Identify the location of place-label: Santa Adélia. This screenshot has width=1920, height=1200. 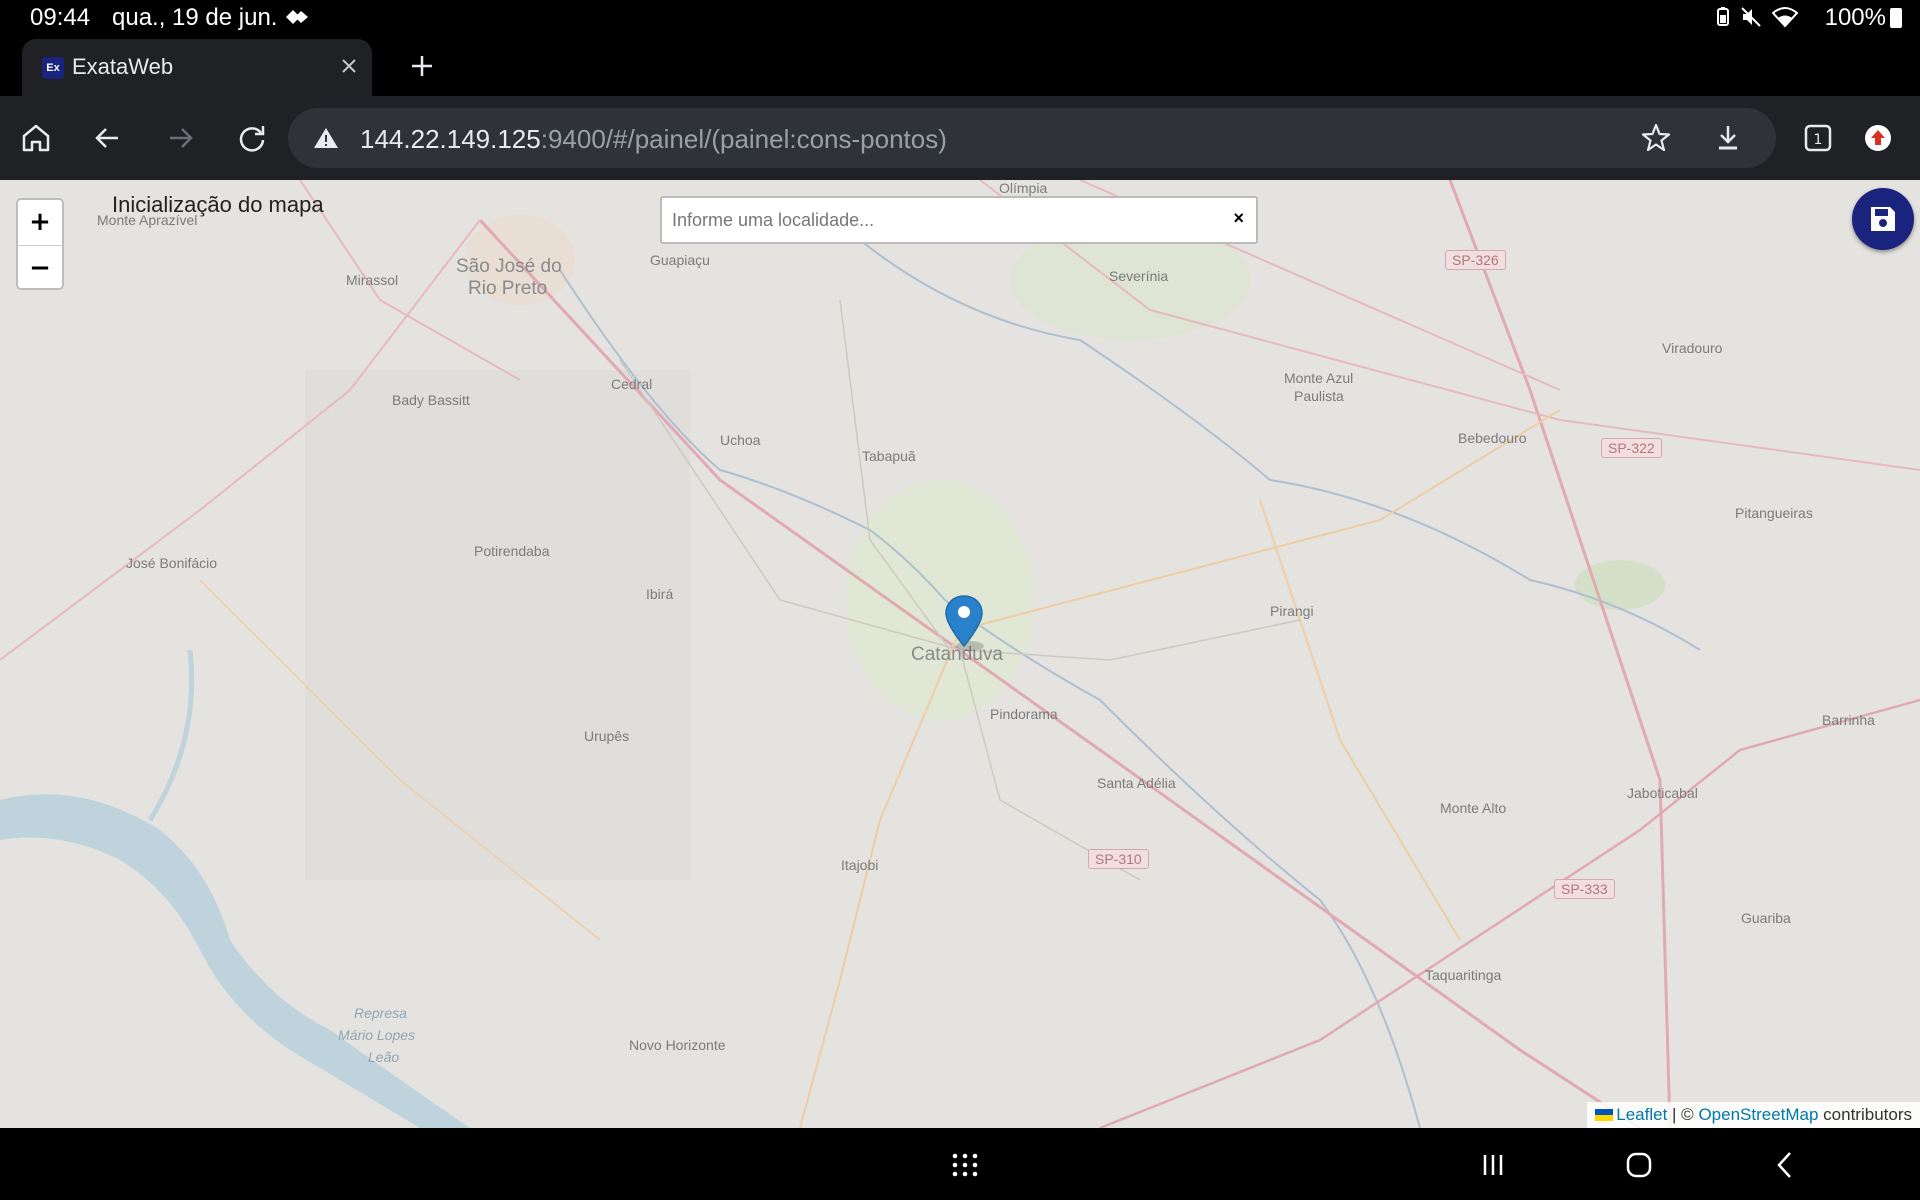
(1136, 783).